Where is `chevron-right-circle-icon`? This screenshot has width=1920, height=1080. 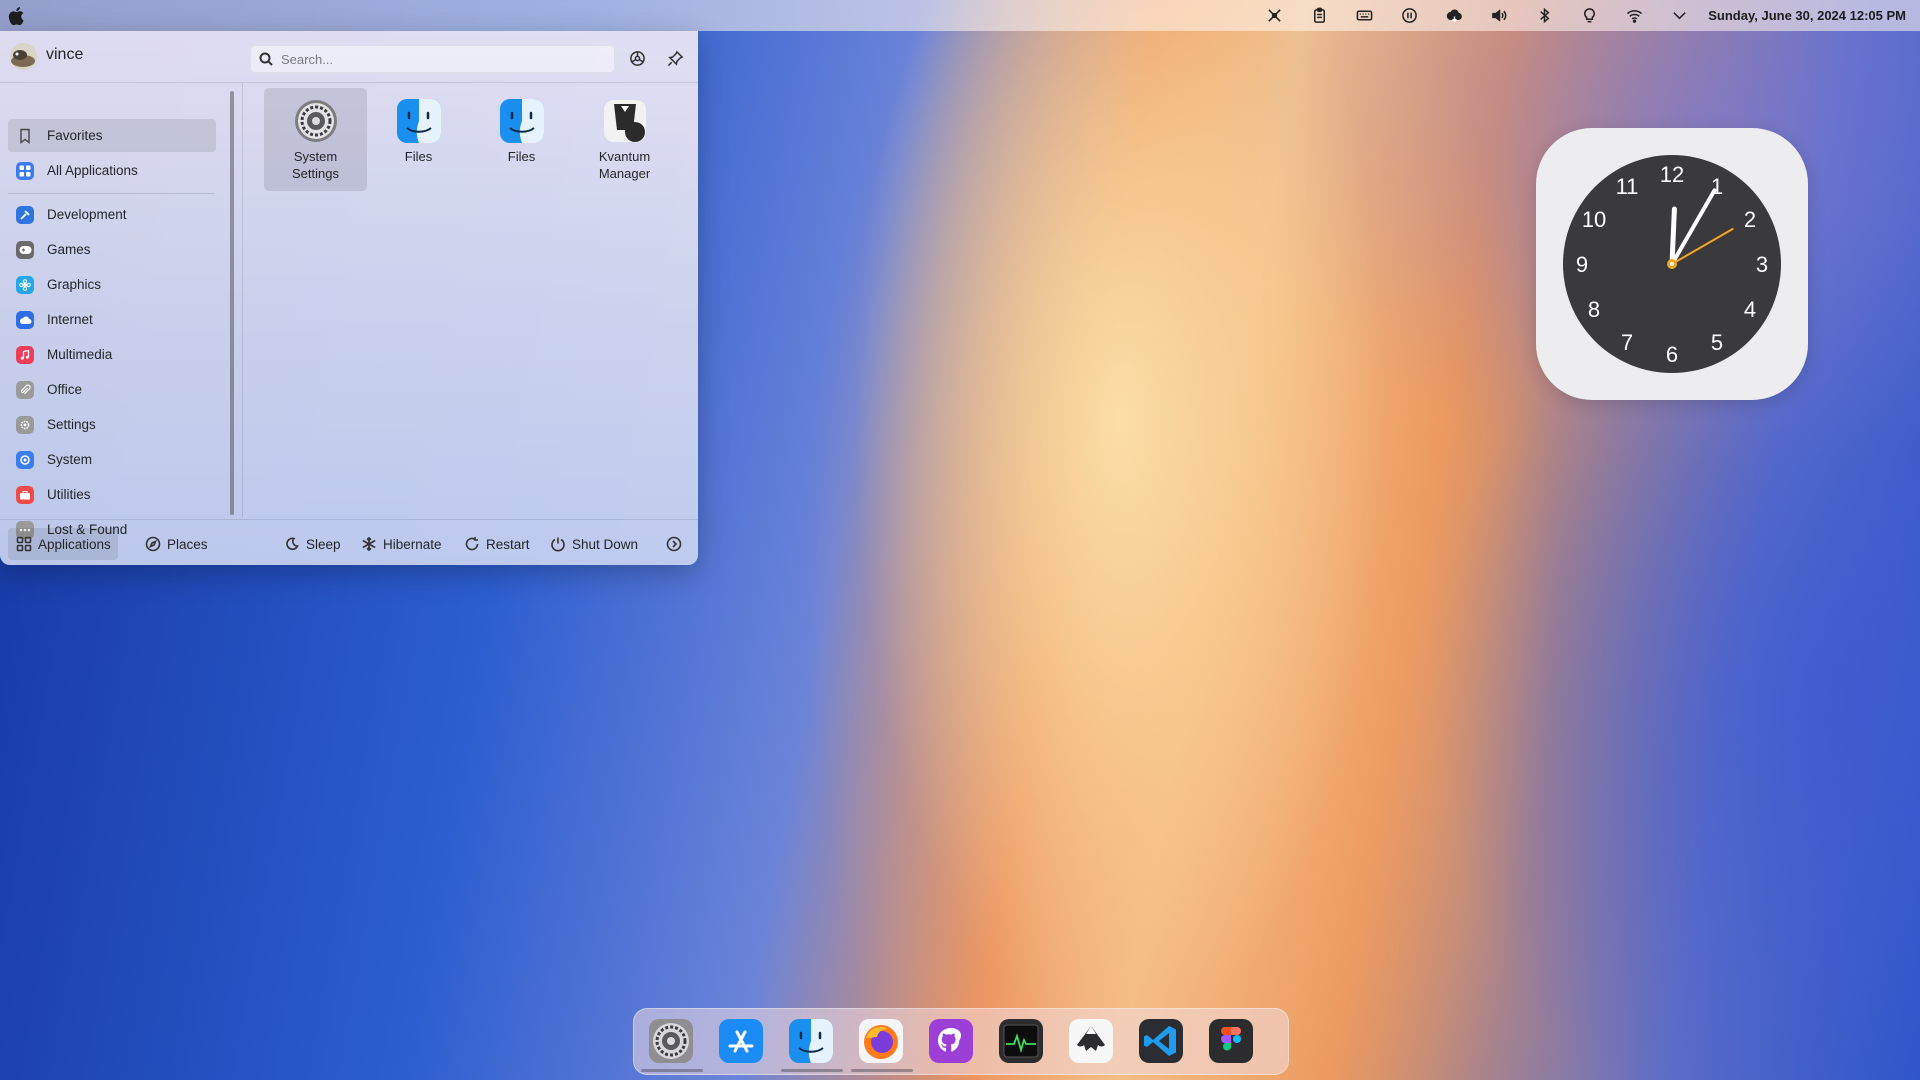
chevron-right-circle-icon is located at coordinates (674, 544).